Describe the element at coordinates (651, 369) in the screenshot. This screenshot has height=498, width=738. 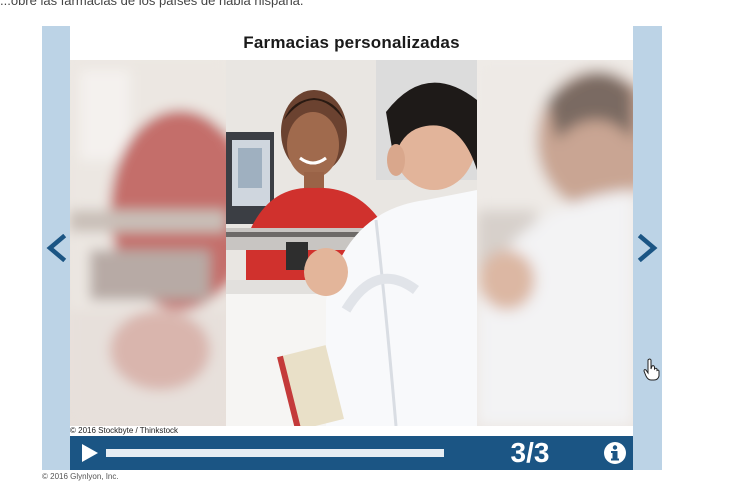
I see `hand-cursor-icon` at that location.